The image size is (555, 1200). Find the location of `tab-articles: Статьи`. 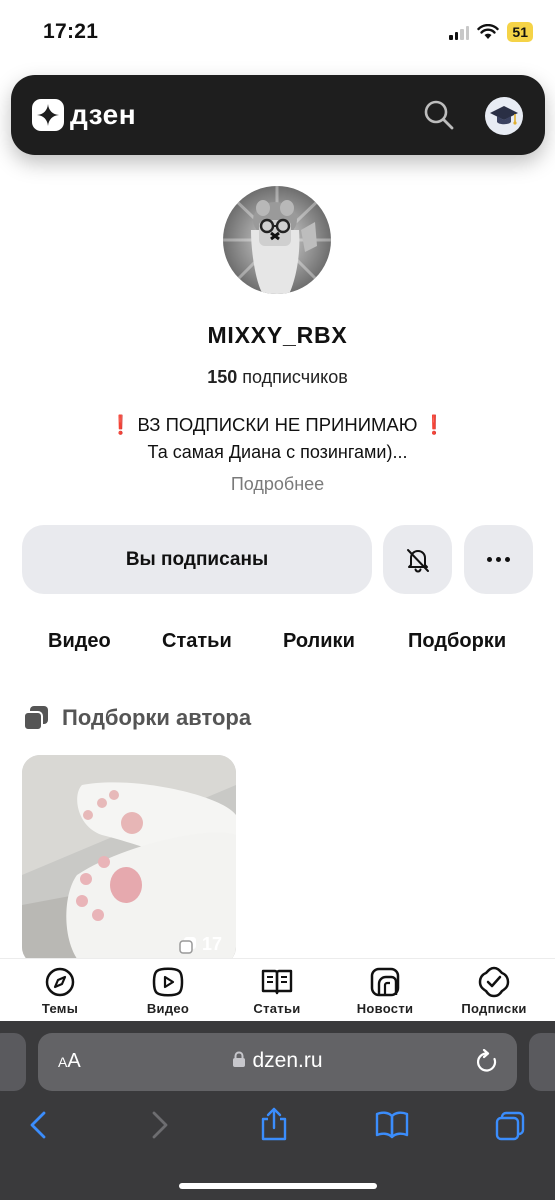

tab-articles: Статьи is located at coordinates (197, 641).